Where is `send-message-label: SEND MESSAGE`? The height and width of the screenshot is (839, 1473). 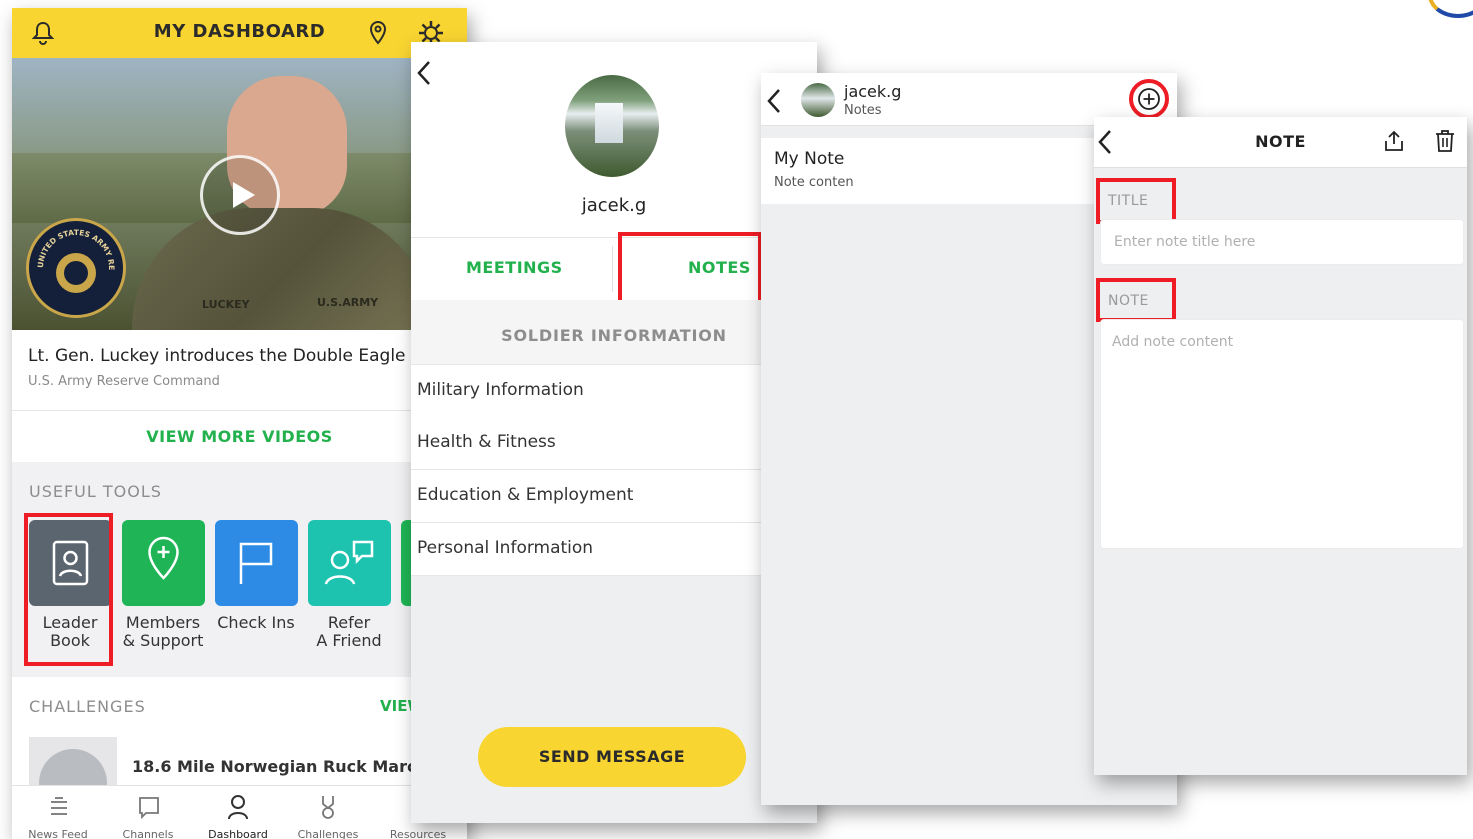 send-message-label: SEND MESSAGE is located at coordinates (612, 756).